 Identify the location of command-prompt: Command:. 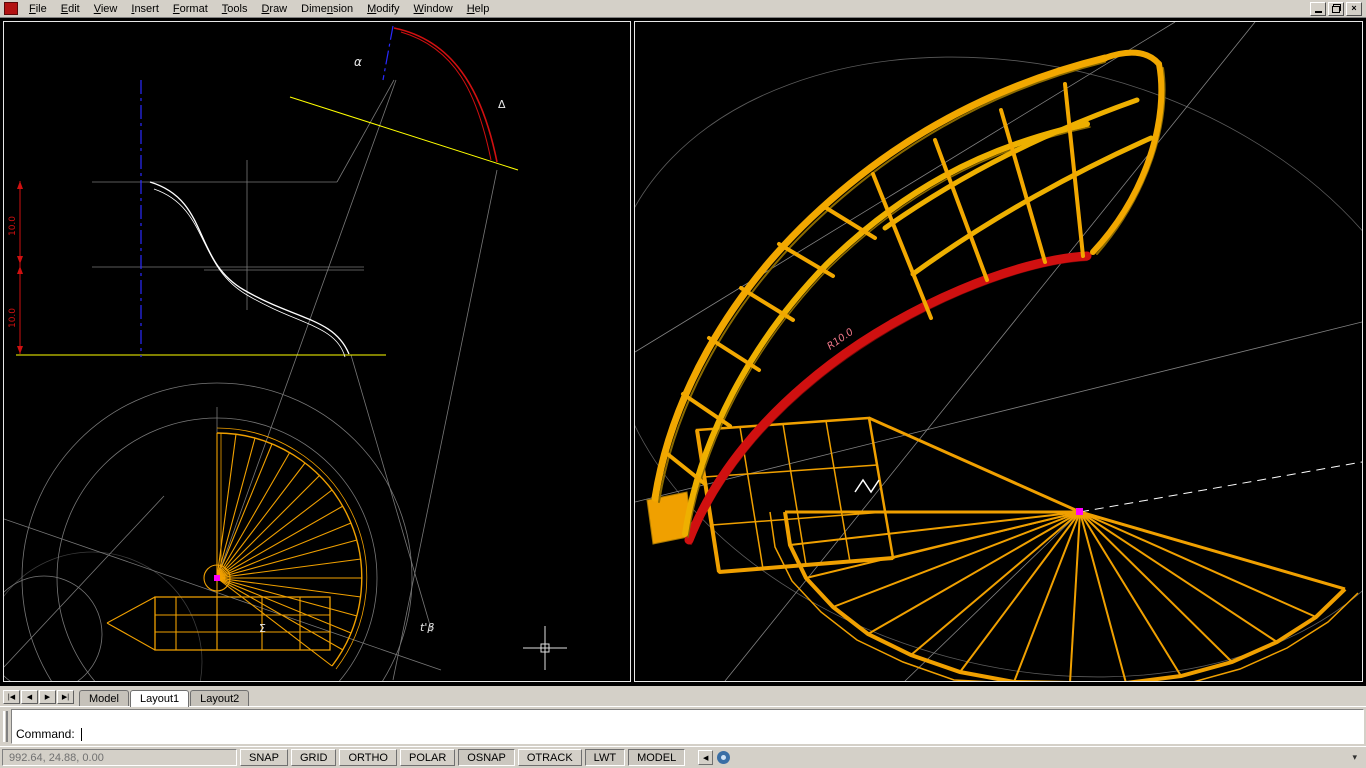
(45, 734).